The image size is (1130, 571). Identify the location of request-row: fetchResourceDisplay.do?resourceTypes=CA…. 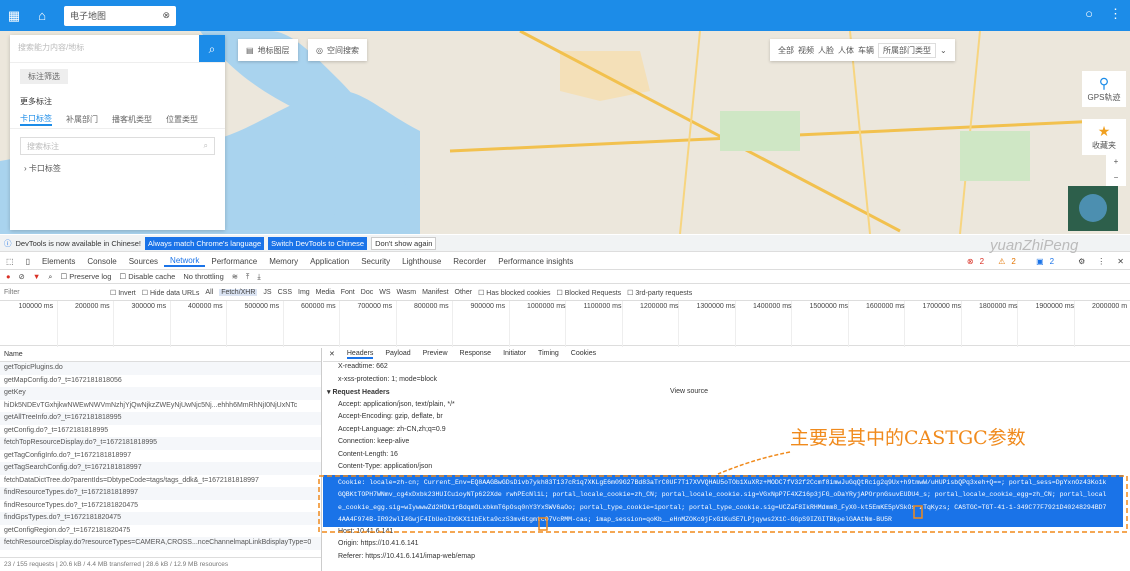
(160, 543).